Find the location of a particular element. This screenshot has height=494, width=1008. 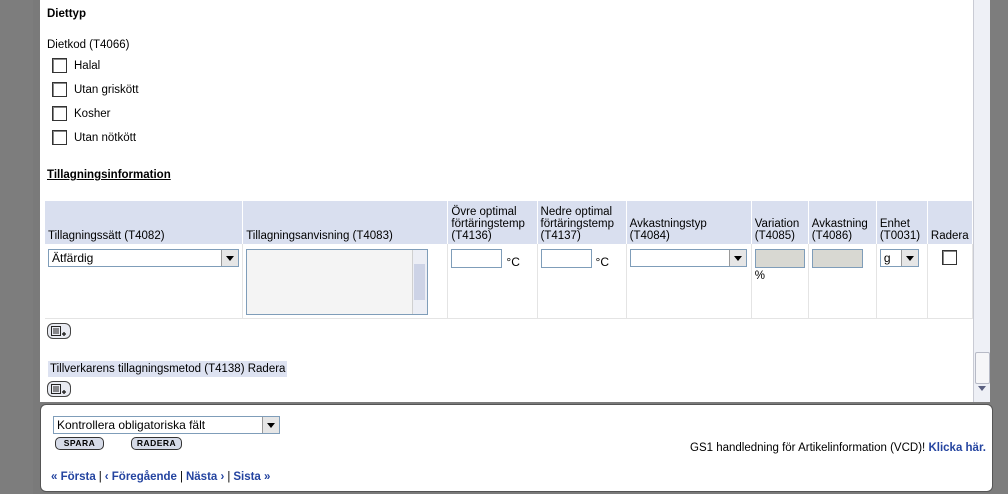

diet-section-title: Diettyp is located at coordinates (66, 14).